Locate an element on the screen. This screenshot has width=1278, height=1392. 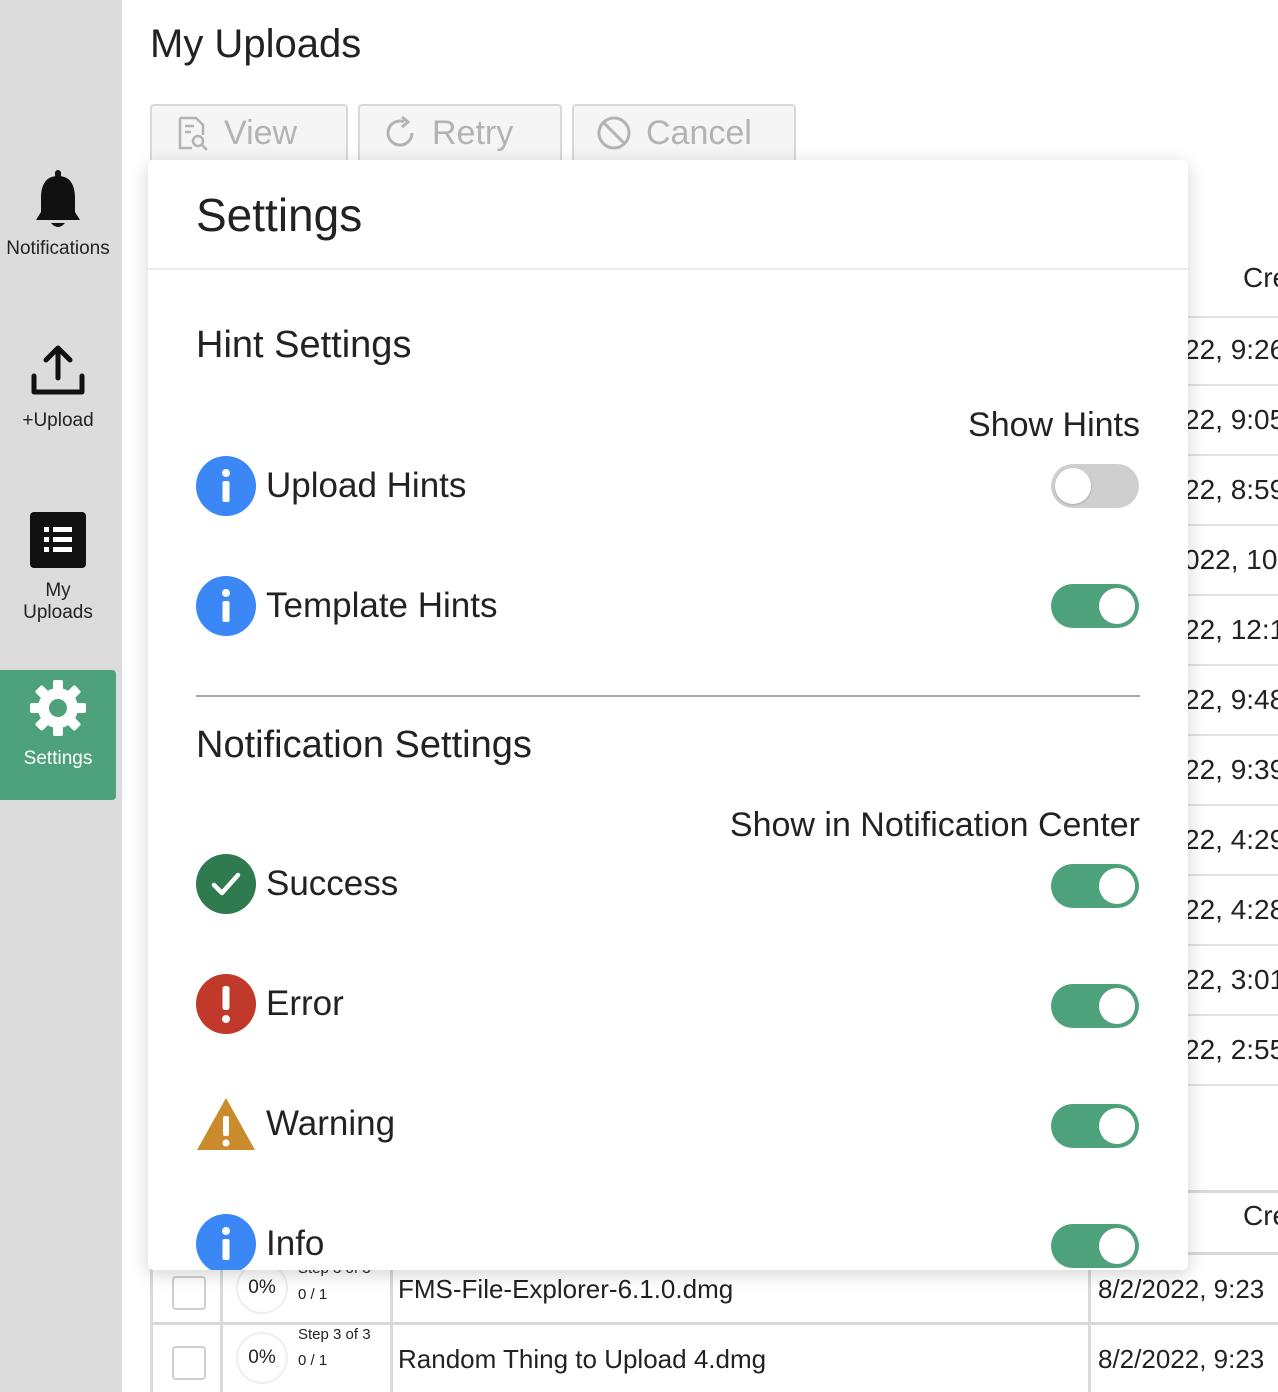
success-toggle is located at coordinates (1095, 886).